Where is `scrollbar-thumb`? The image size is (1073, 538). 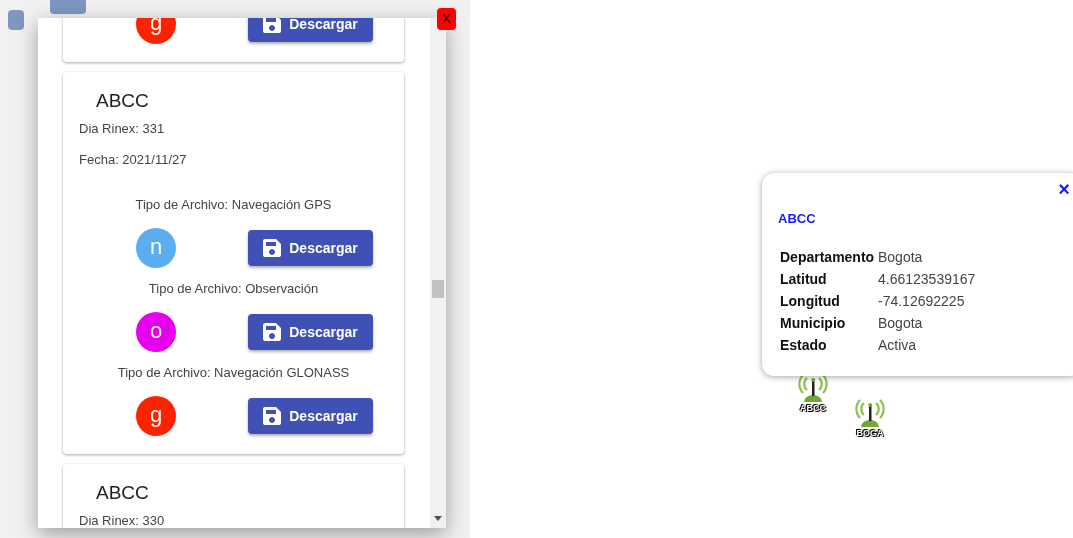
scrollbar-thumb is located at coordinates (438, 289).